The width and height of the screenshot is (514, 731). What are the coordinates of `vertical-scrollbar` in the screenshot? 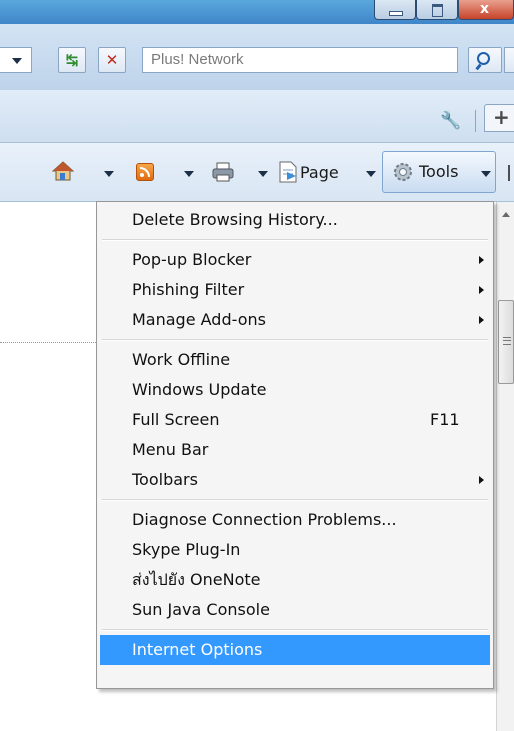 It's located at (505, 466).